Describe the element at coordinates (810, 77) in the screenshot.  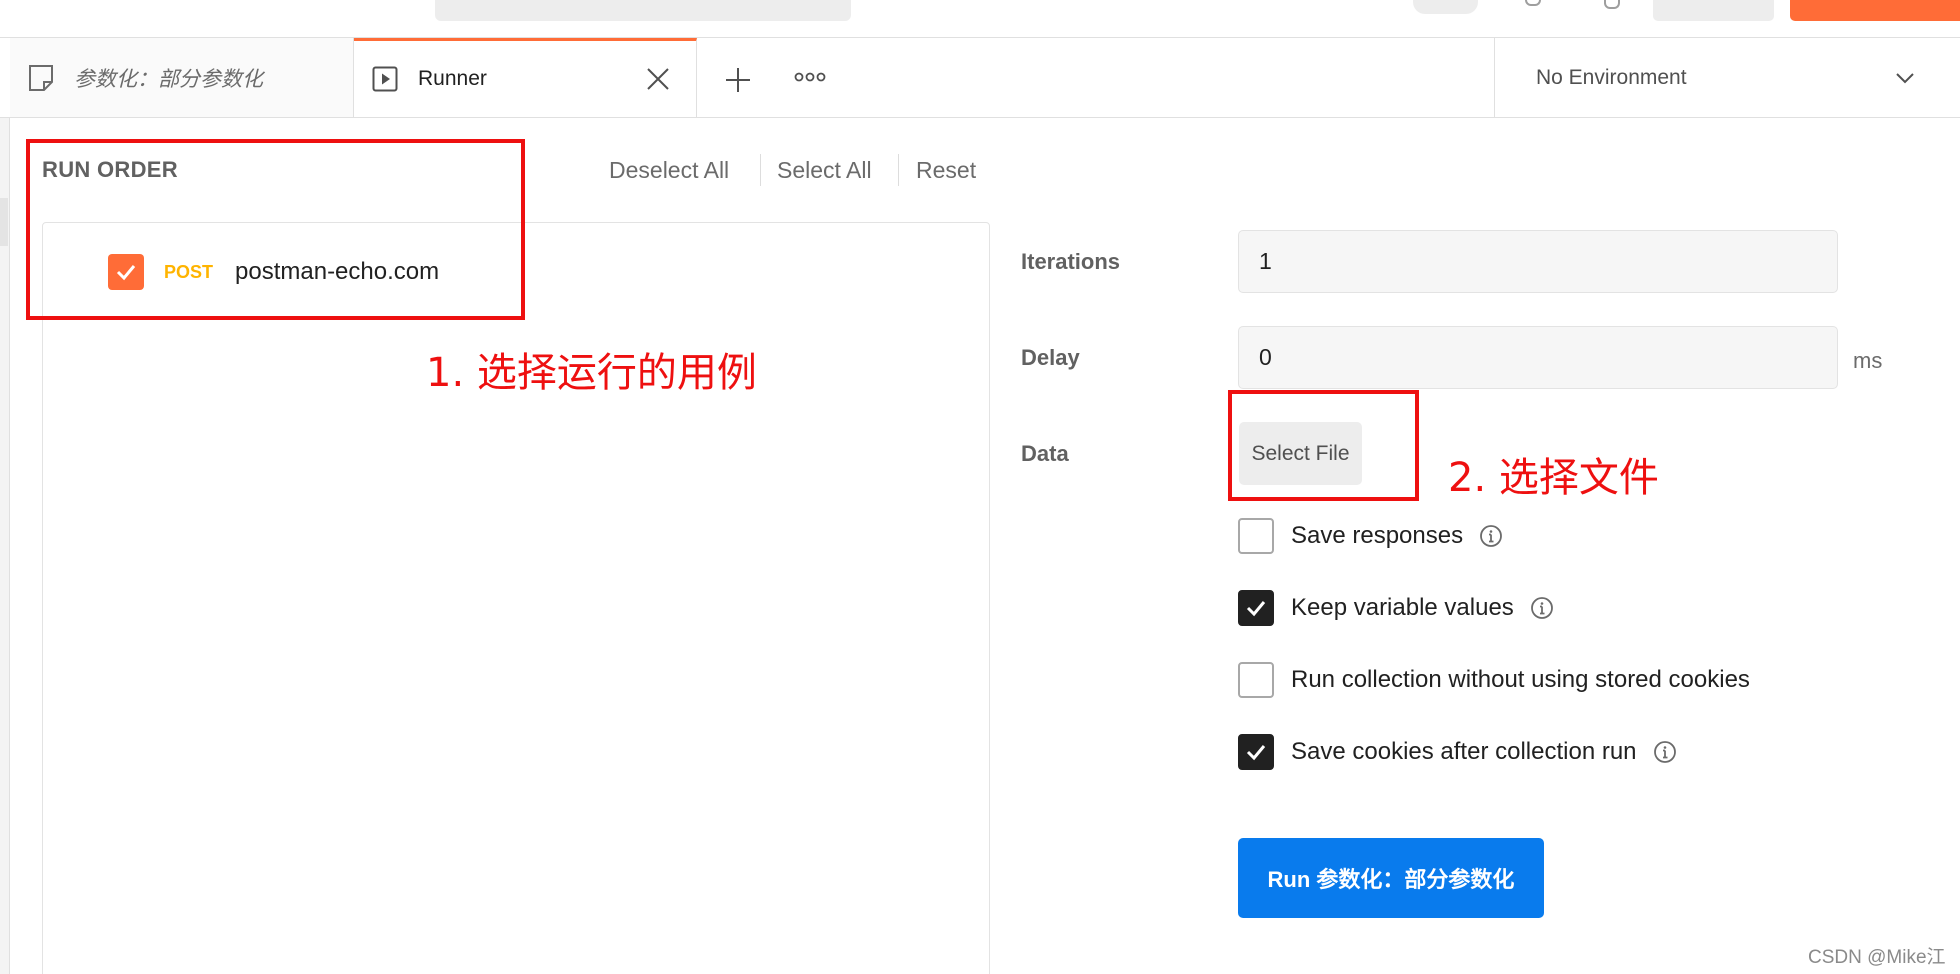
I see `more-options-icon` at that location.